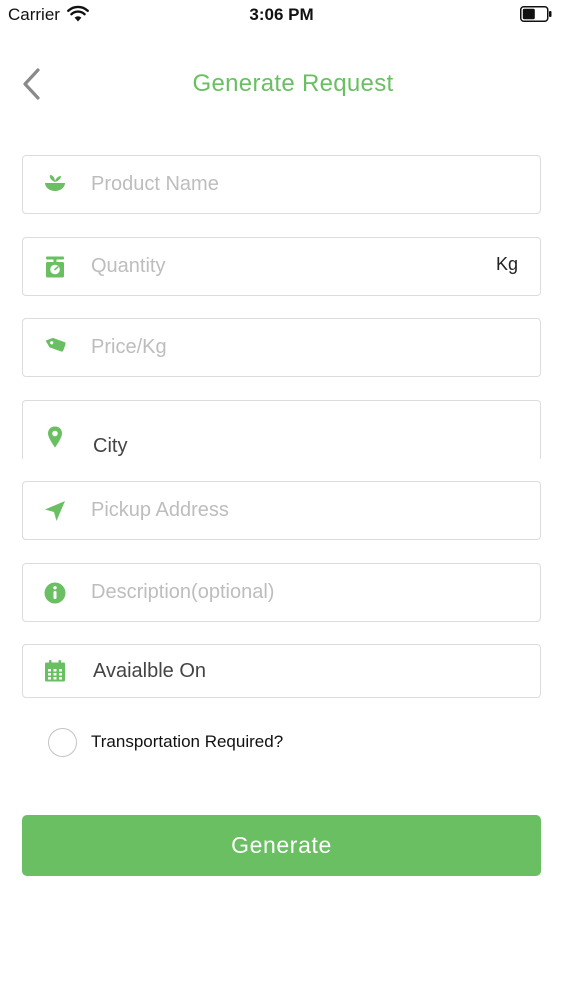  I want to click on available-on-field: Avaialble On, so click(281, 671).